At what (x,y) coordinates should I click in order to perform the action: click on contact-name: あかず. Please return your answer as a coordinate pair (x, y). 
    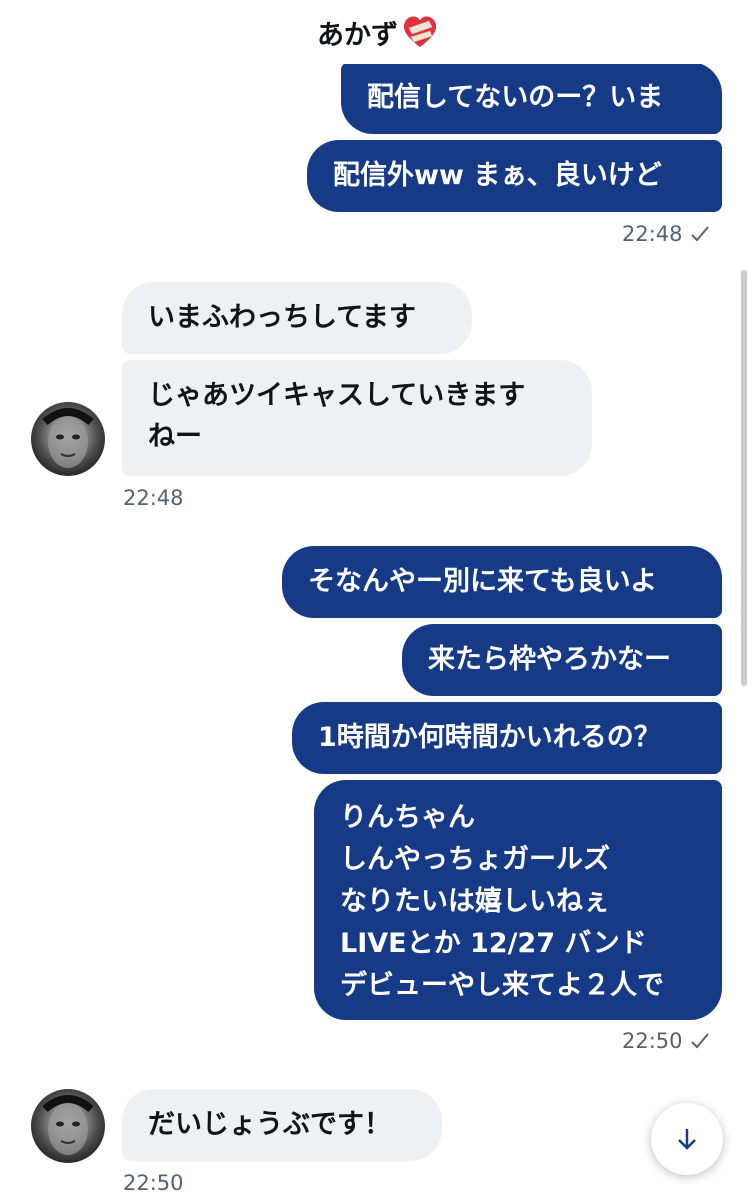
    Looking at the image, I should click on (357, 35).